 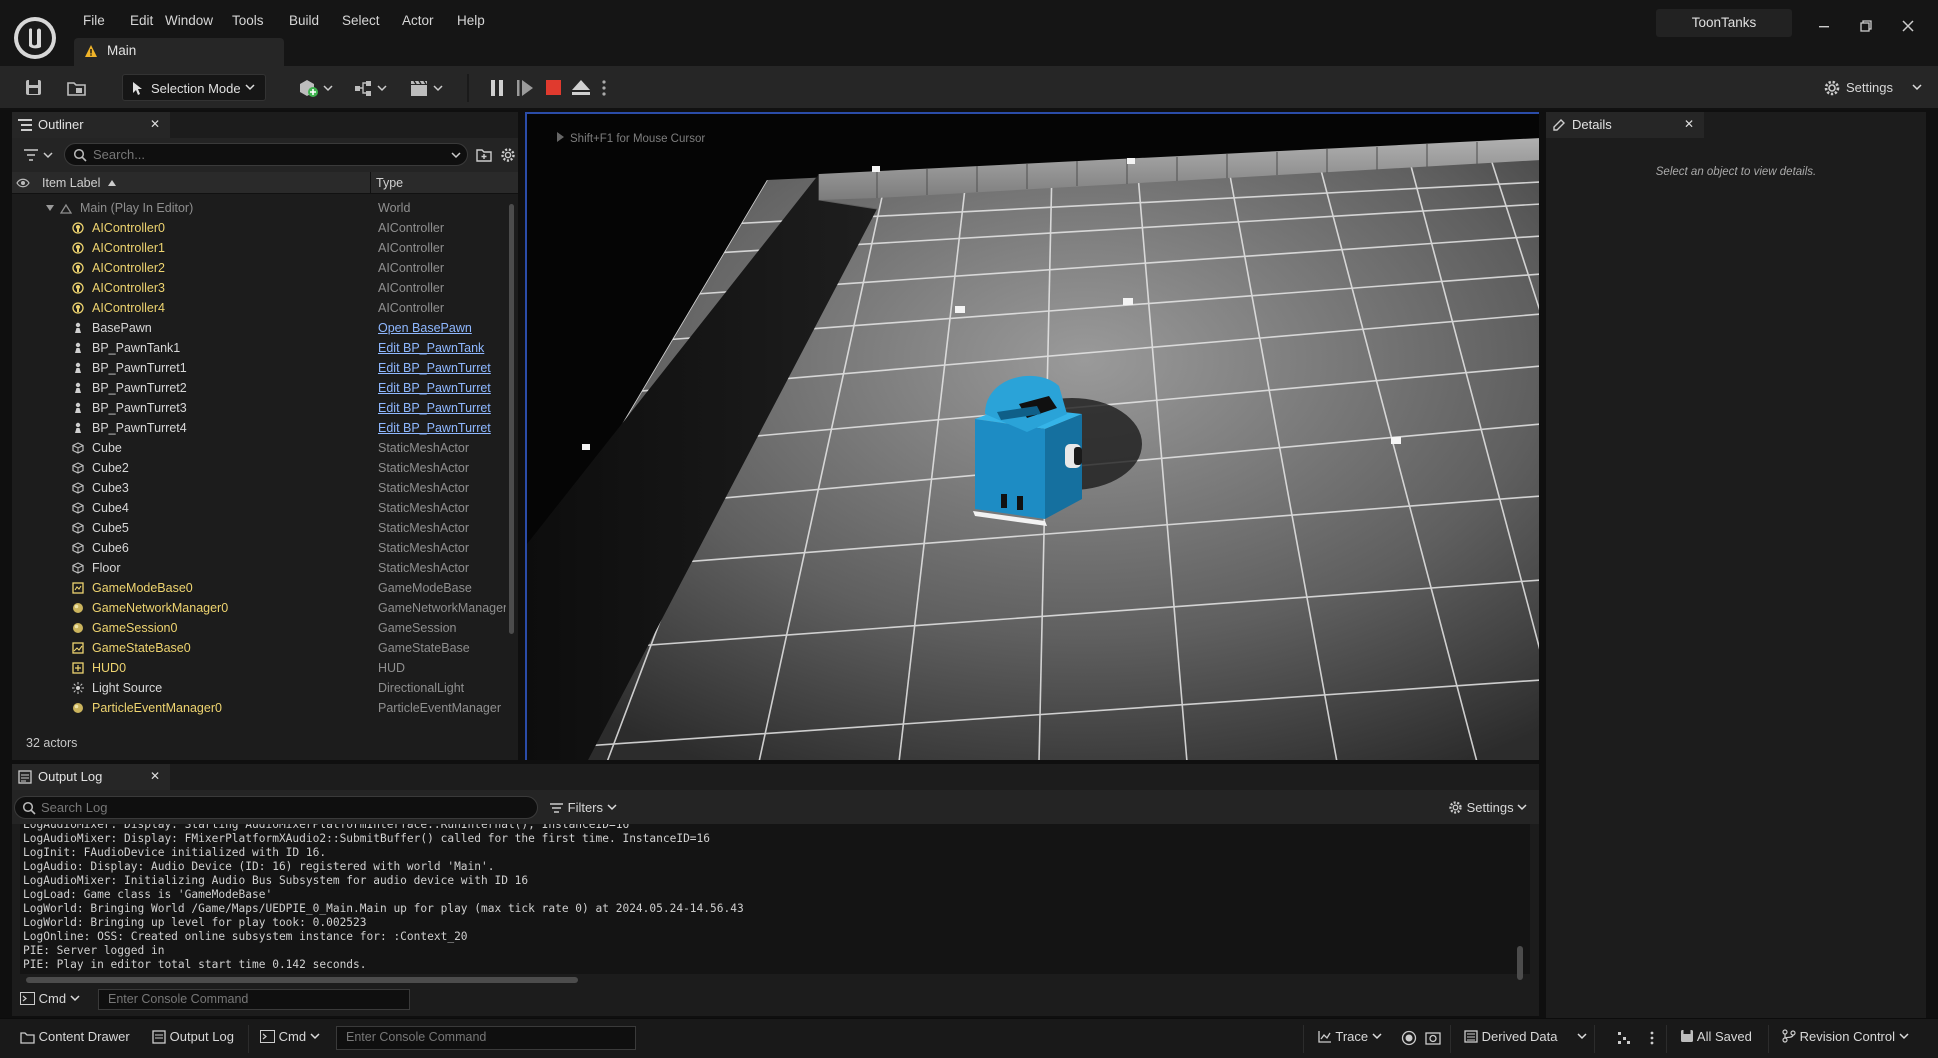 What do you see at coordinates (91, 777) in the screenshot?
I see `output-log-tab: Output Log ✕` at bounding box center [91, 777].